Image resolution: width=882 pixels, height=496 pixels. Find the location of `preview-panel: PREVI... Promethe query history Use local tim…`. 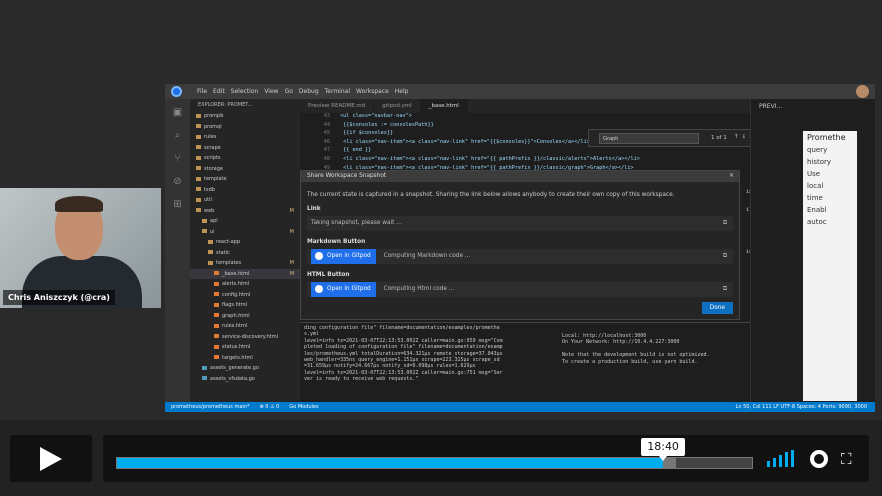

preview-panel: PREVI... Promethe query history Use local tim… is located at coordinates (812, 250).